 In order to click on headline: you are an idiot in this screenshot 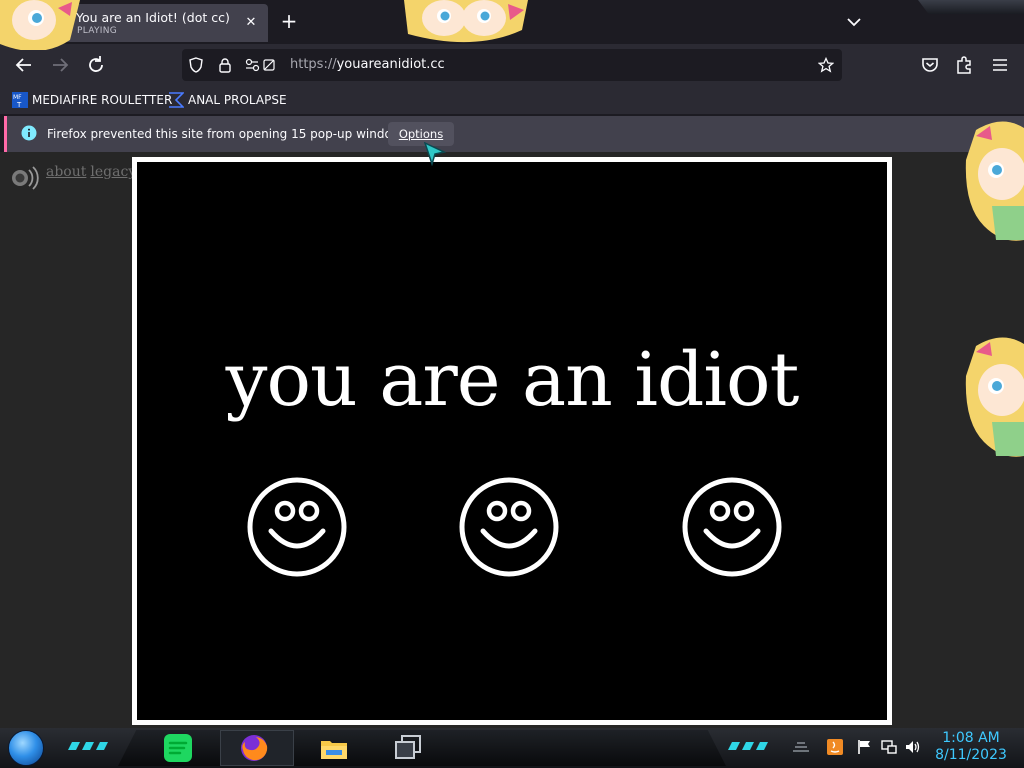, I will do `click(512, 380)`.